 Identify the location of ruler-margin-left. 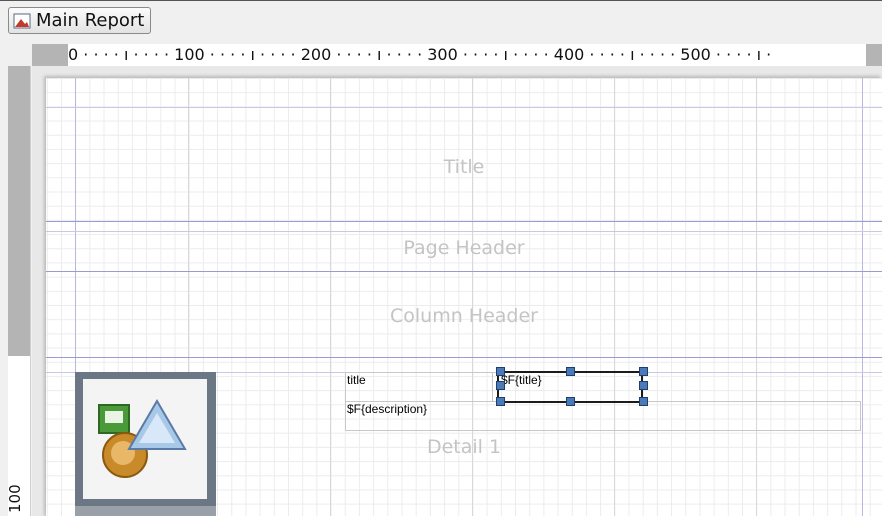
(50, 55).